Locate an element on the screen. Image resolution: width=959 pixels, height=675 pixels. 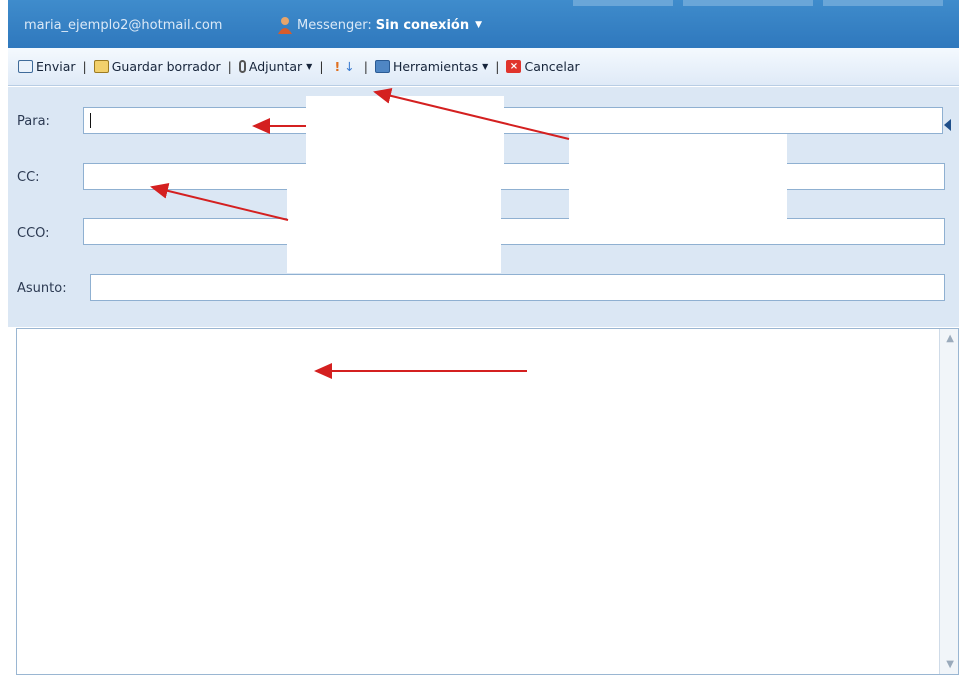
subject-label: Asunto: is located at coordinates (42, 288).